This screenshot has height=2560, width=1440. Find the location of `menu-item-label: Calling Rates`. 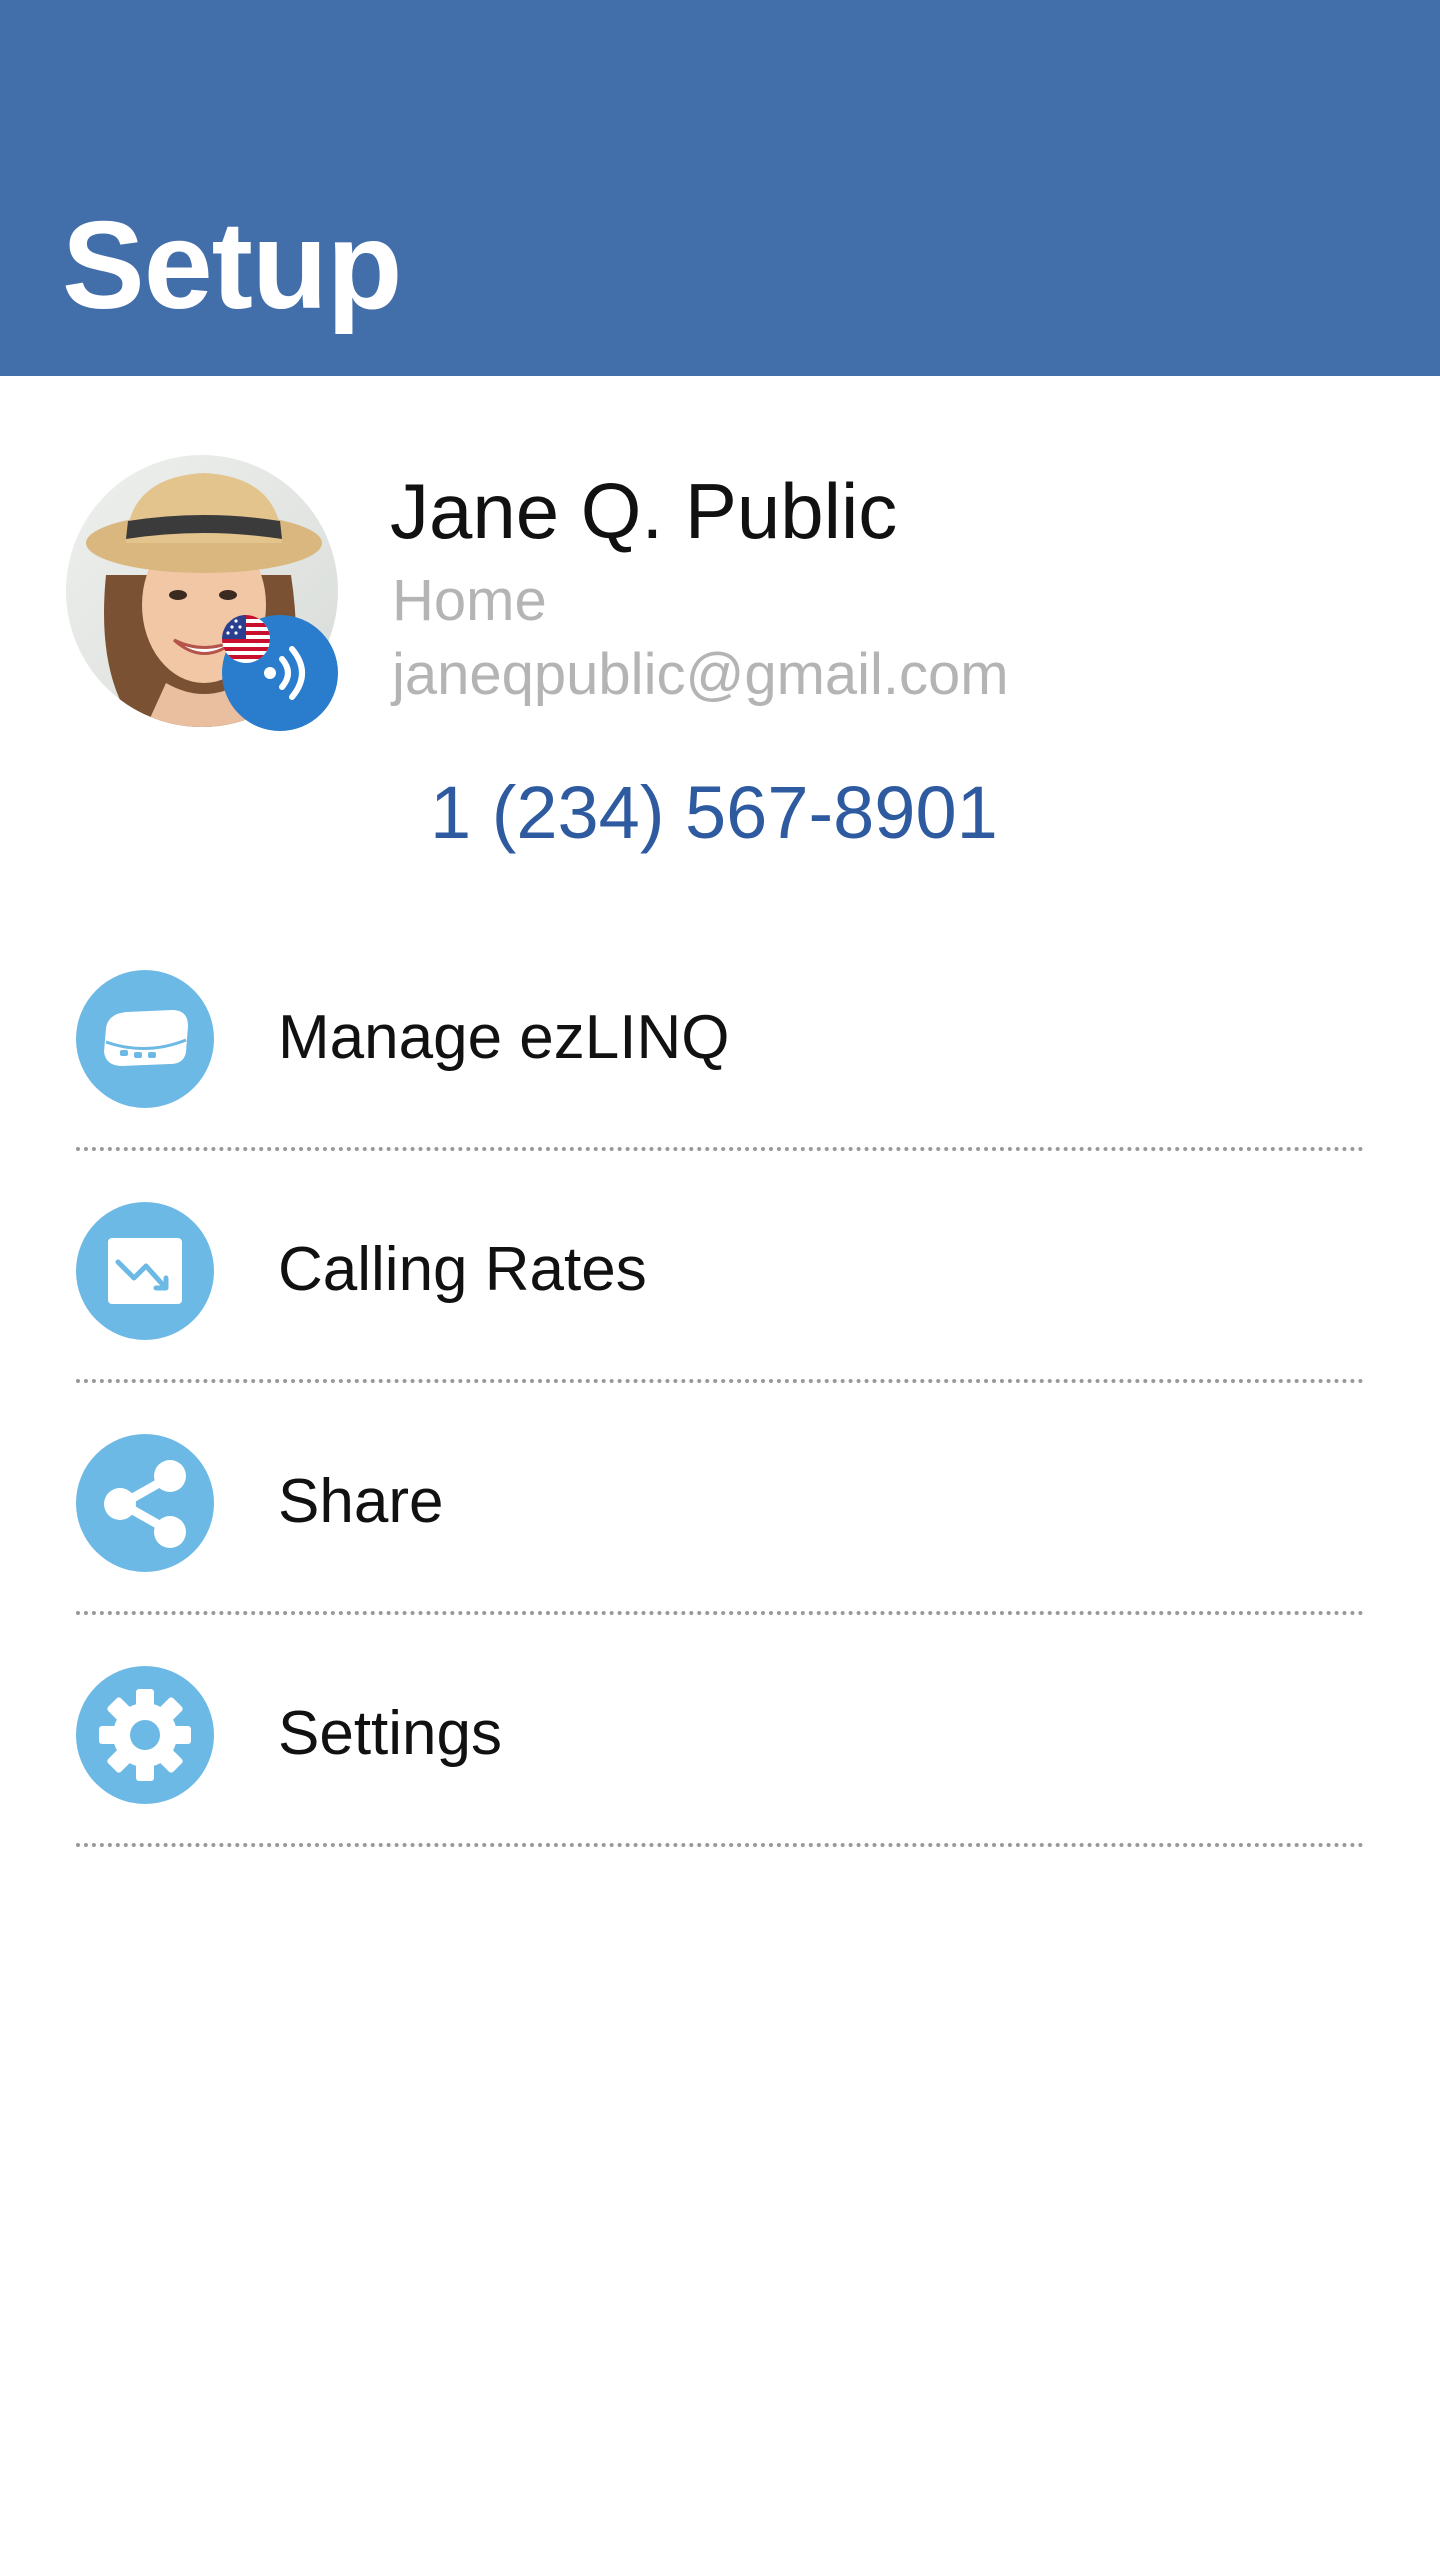

menu-item-label: Calling Rates is located at coordinates (462, 1269).